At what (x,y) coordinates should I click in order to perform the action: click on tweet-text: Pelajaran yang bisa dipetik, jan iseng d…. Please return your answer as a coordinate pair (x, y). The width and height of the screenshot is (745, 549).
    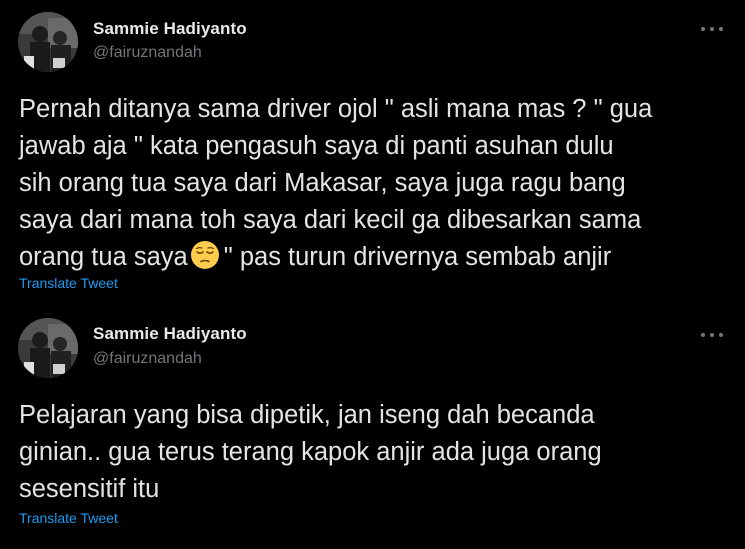
    Looking at the image, I should click on (310, 452).